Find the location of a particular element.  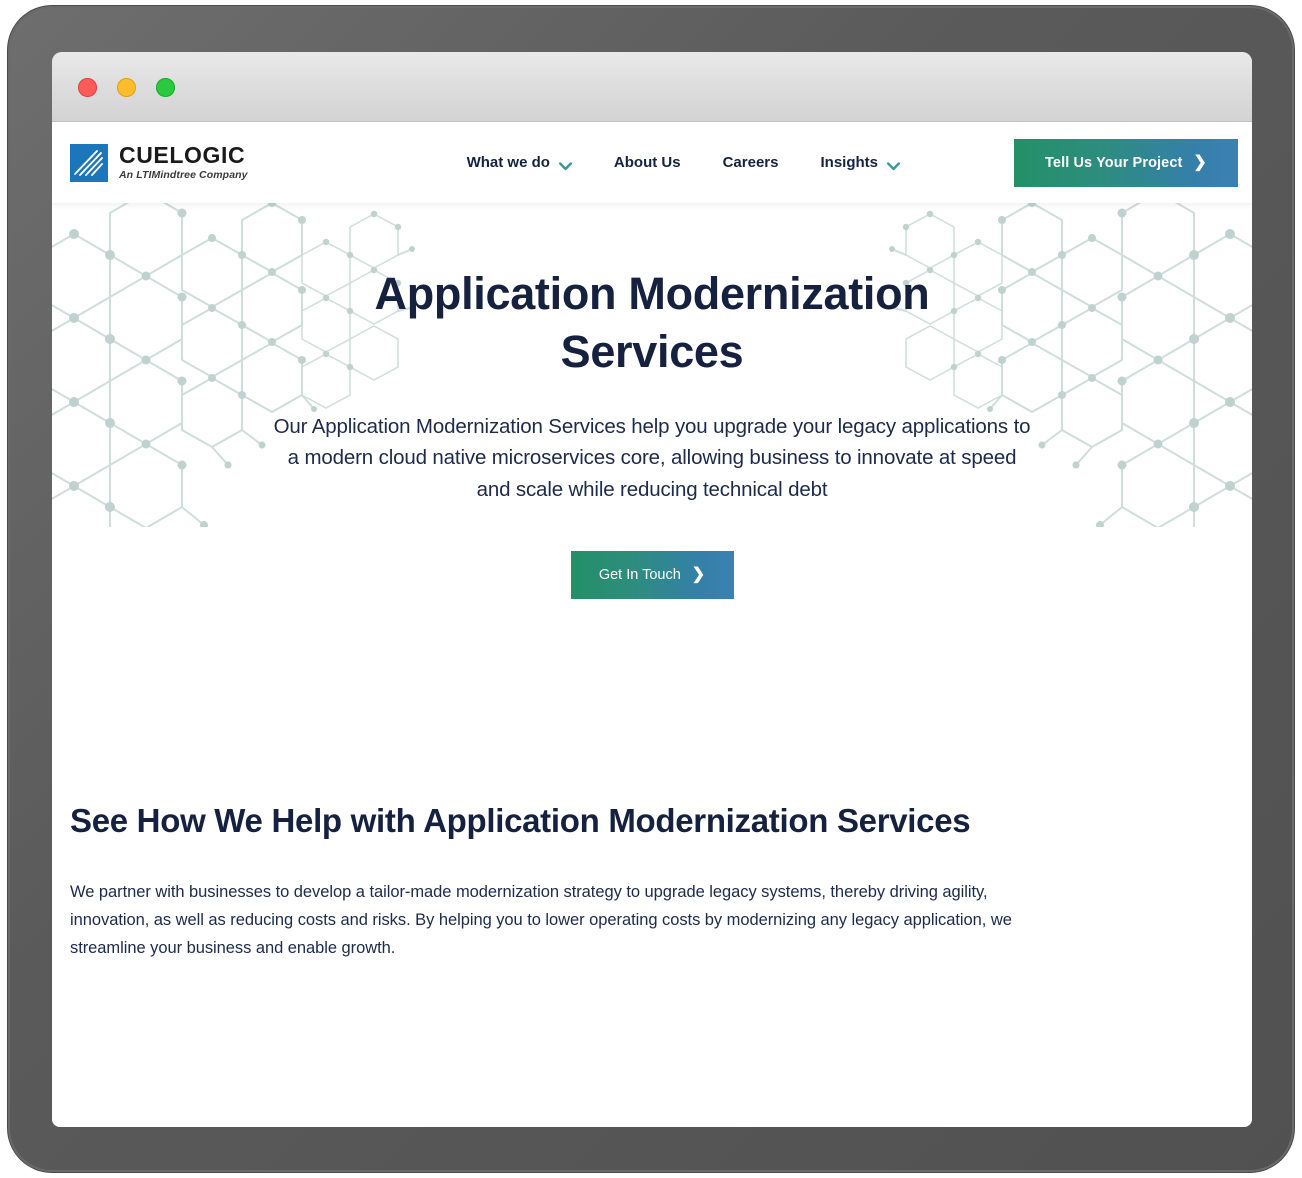

nav-label-insights: Insights is located at coordinates (849, 162).